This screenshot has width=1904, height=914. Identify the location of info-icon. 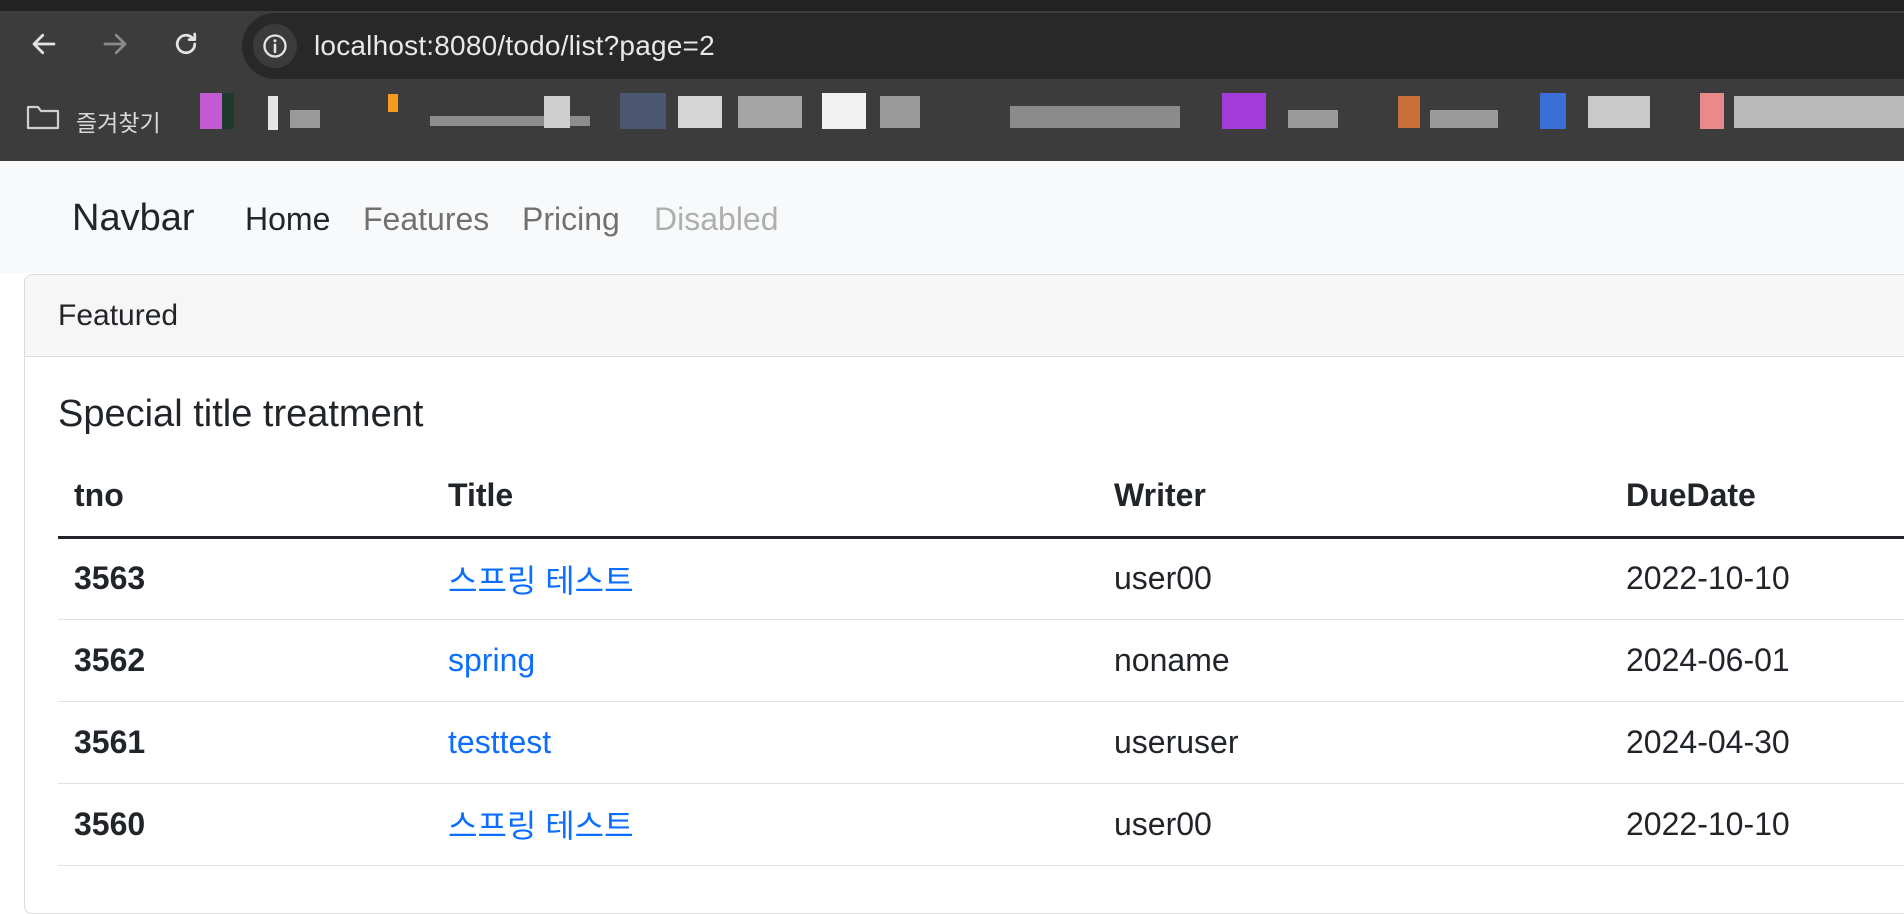
(275, 46).